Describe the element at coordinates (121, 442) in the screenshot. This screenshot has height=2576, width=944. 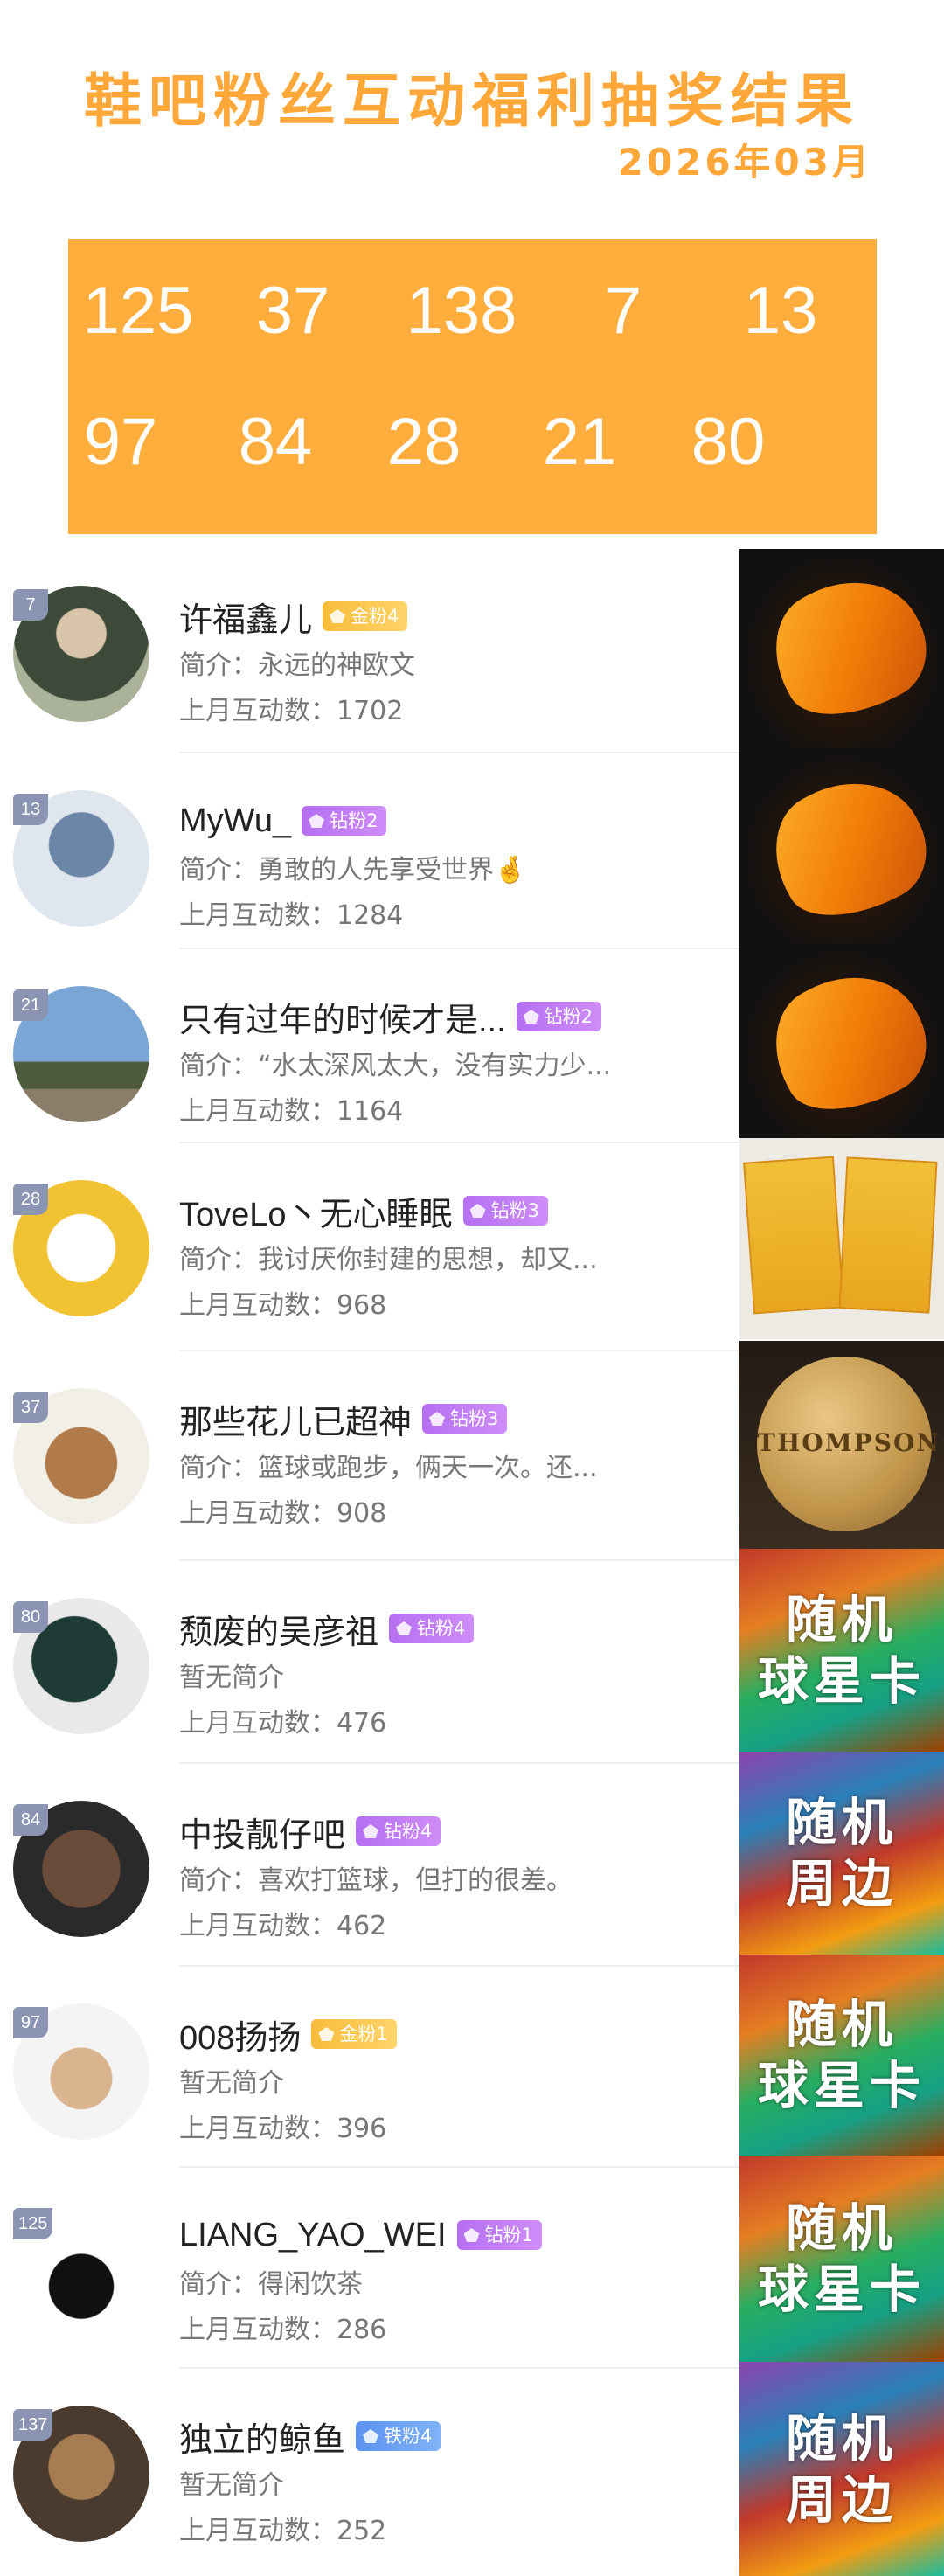
I see `winning-number: 97` at that location.